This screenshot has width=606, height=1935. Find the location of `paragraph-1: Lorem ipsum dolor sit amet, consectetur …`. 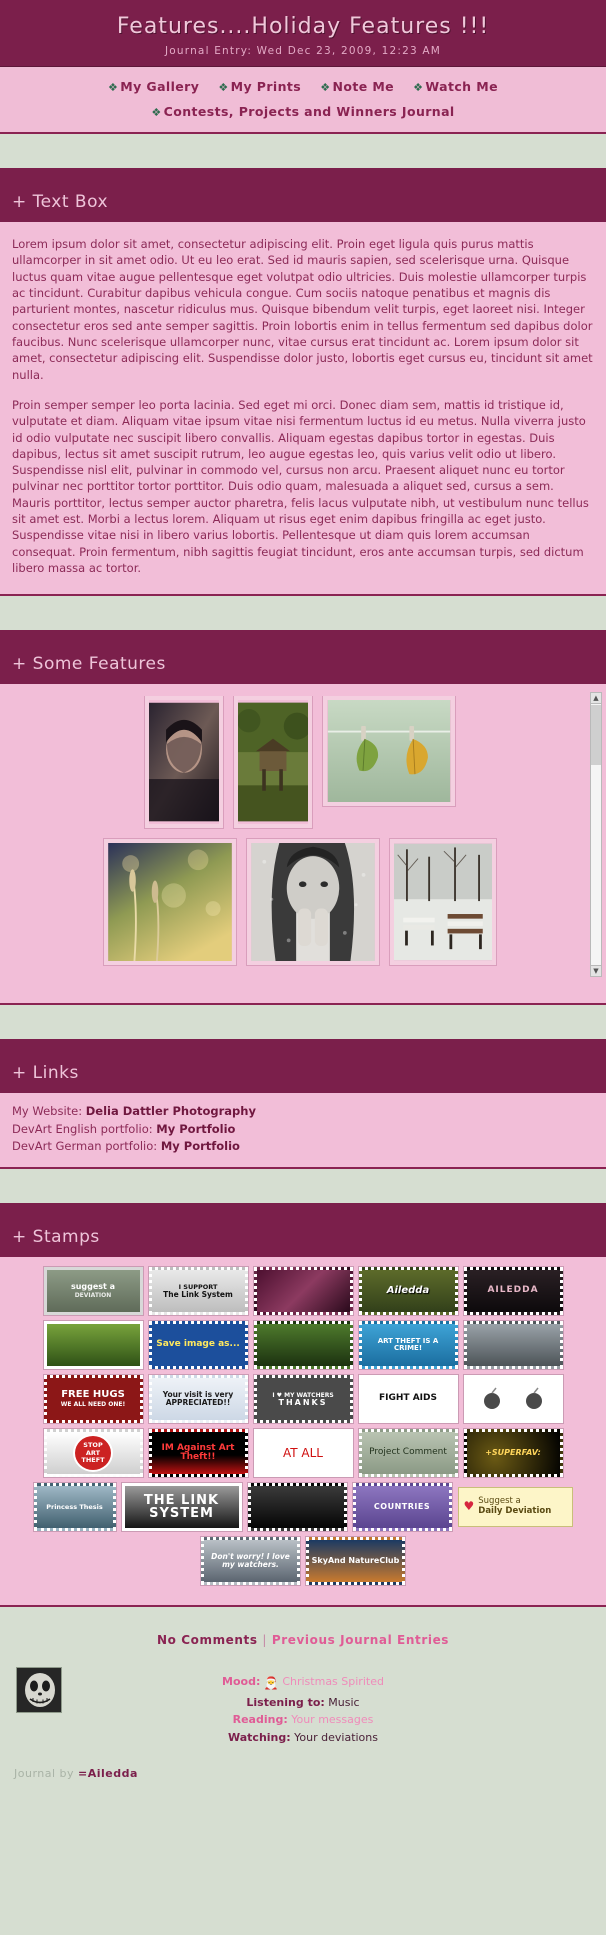

paragraph-1: Lorem ipsum dolor sit amet, consectetur … is located at coordinates (302, 309).